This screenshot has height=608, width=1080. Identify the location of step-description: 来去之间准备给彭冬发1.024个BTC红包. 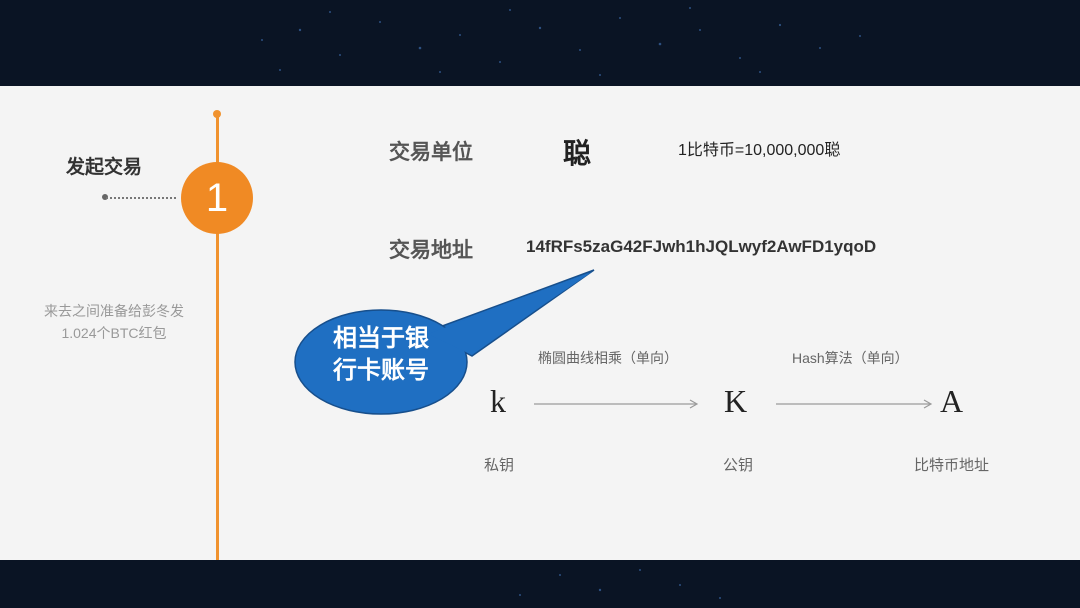
(114, 322).